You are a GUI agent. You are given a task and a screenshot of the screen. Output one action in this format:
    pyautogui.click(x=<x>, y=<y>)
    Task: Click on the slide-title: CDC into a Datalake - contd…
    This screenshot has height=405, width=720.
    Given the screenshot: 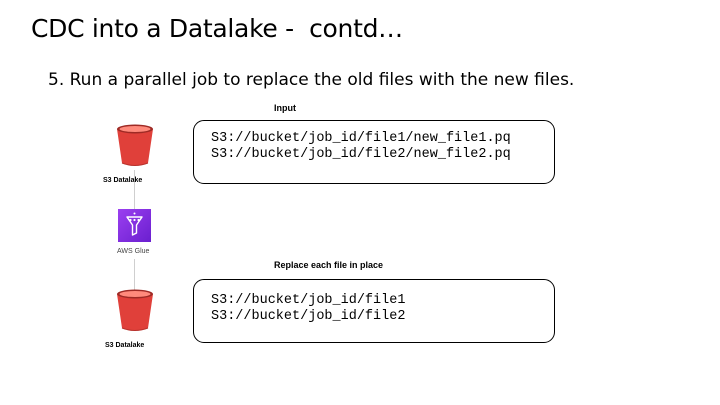 What is the action you would take?
    pyautogui.click(x=217, y=28)
    